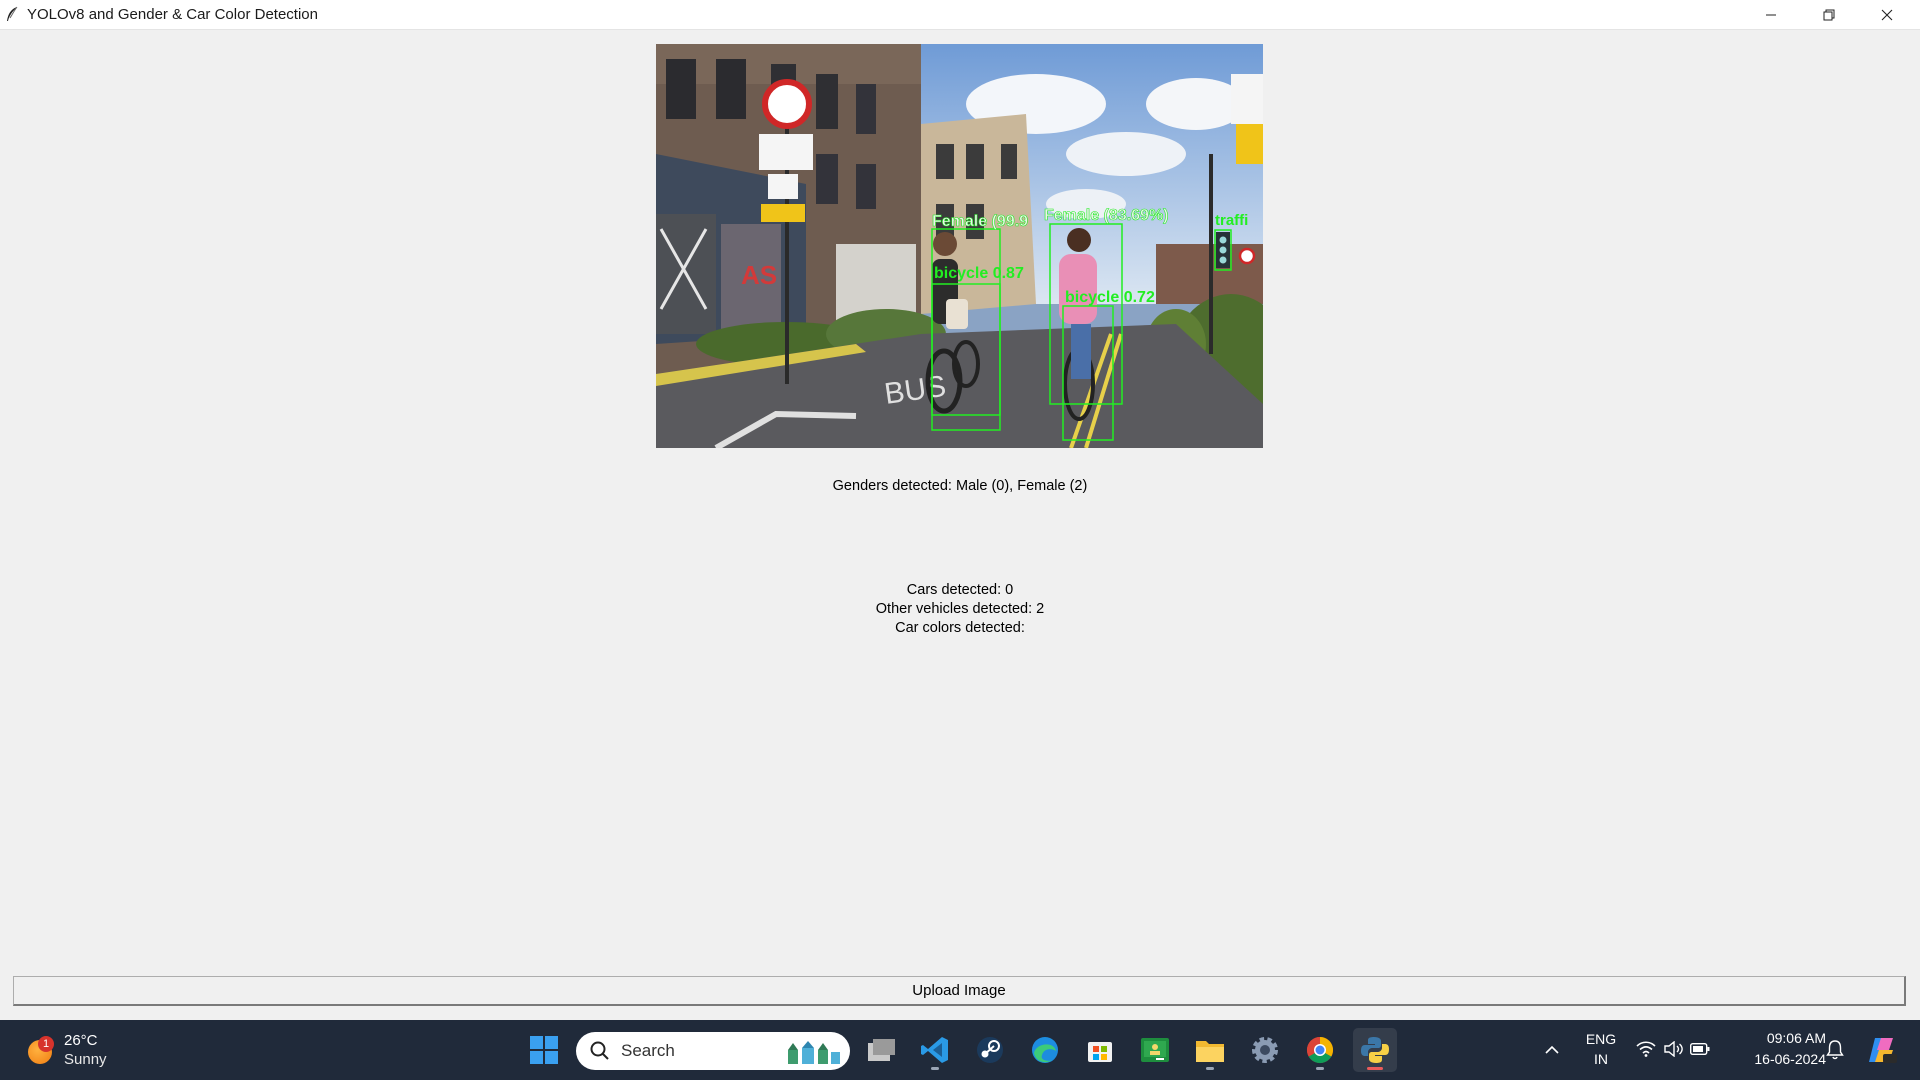 The height and width of the screenshot is (1080, 1920). What do you see at coordinates (980, 221) in the screenshot?
I see `detection-label: Female (99.9` at bounding box center [980, 221].